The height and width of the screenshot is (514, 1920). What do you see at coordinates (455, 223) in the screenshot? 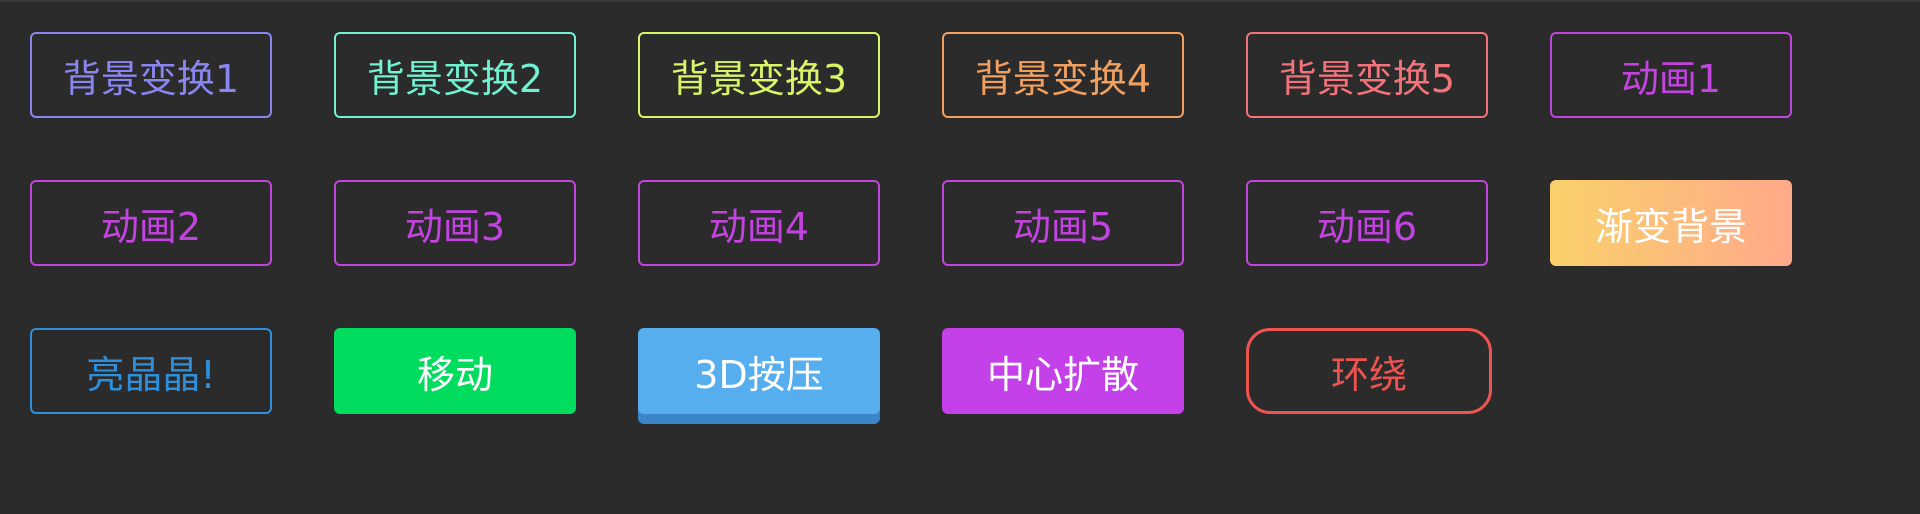
I see `animation-3-button: 动画3` at bounding box center [455, 223].